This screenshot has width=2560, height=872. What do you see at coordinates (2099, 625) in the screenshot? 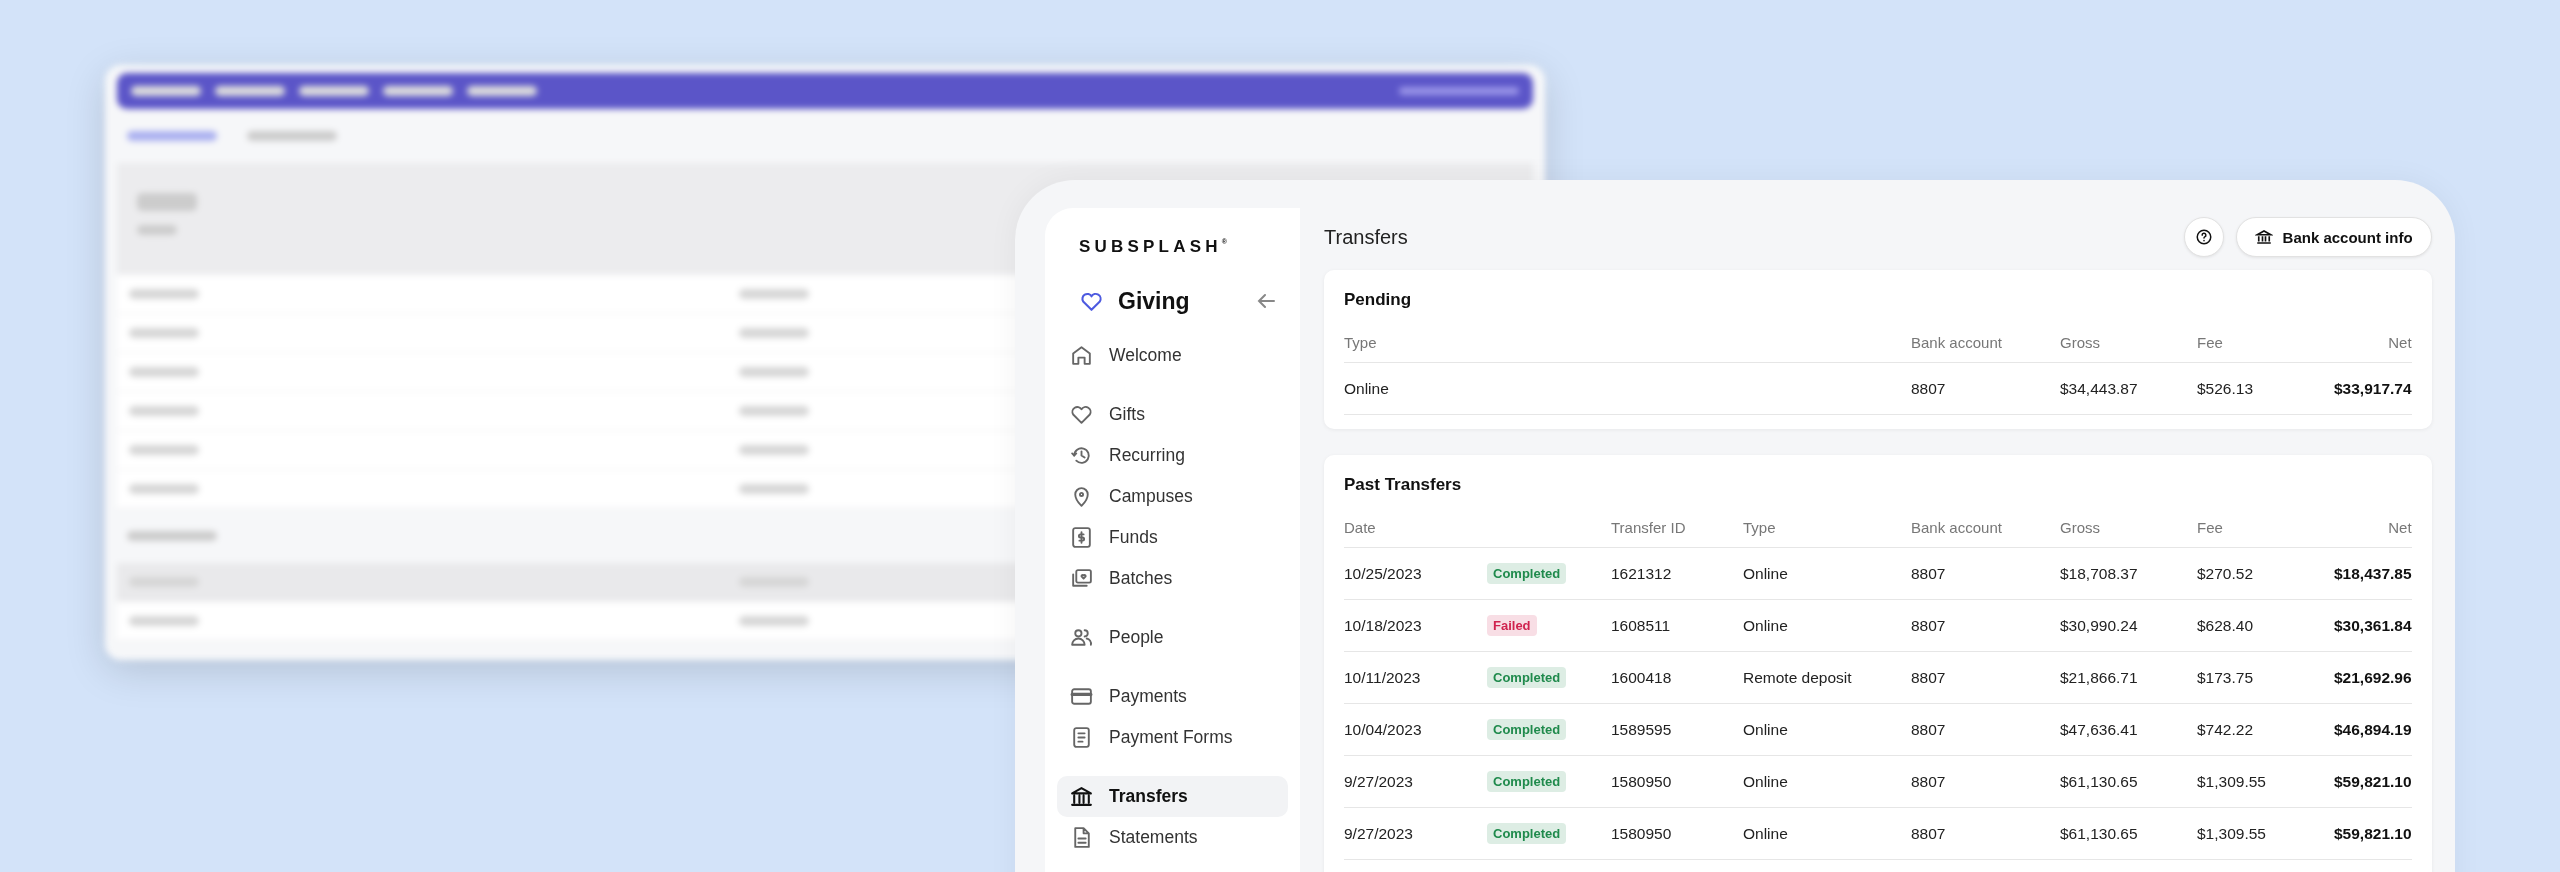
I see `table-cell-text: $30,990.24` at bounding box center [2099, 625].